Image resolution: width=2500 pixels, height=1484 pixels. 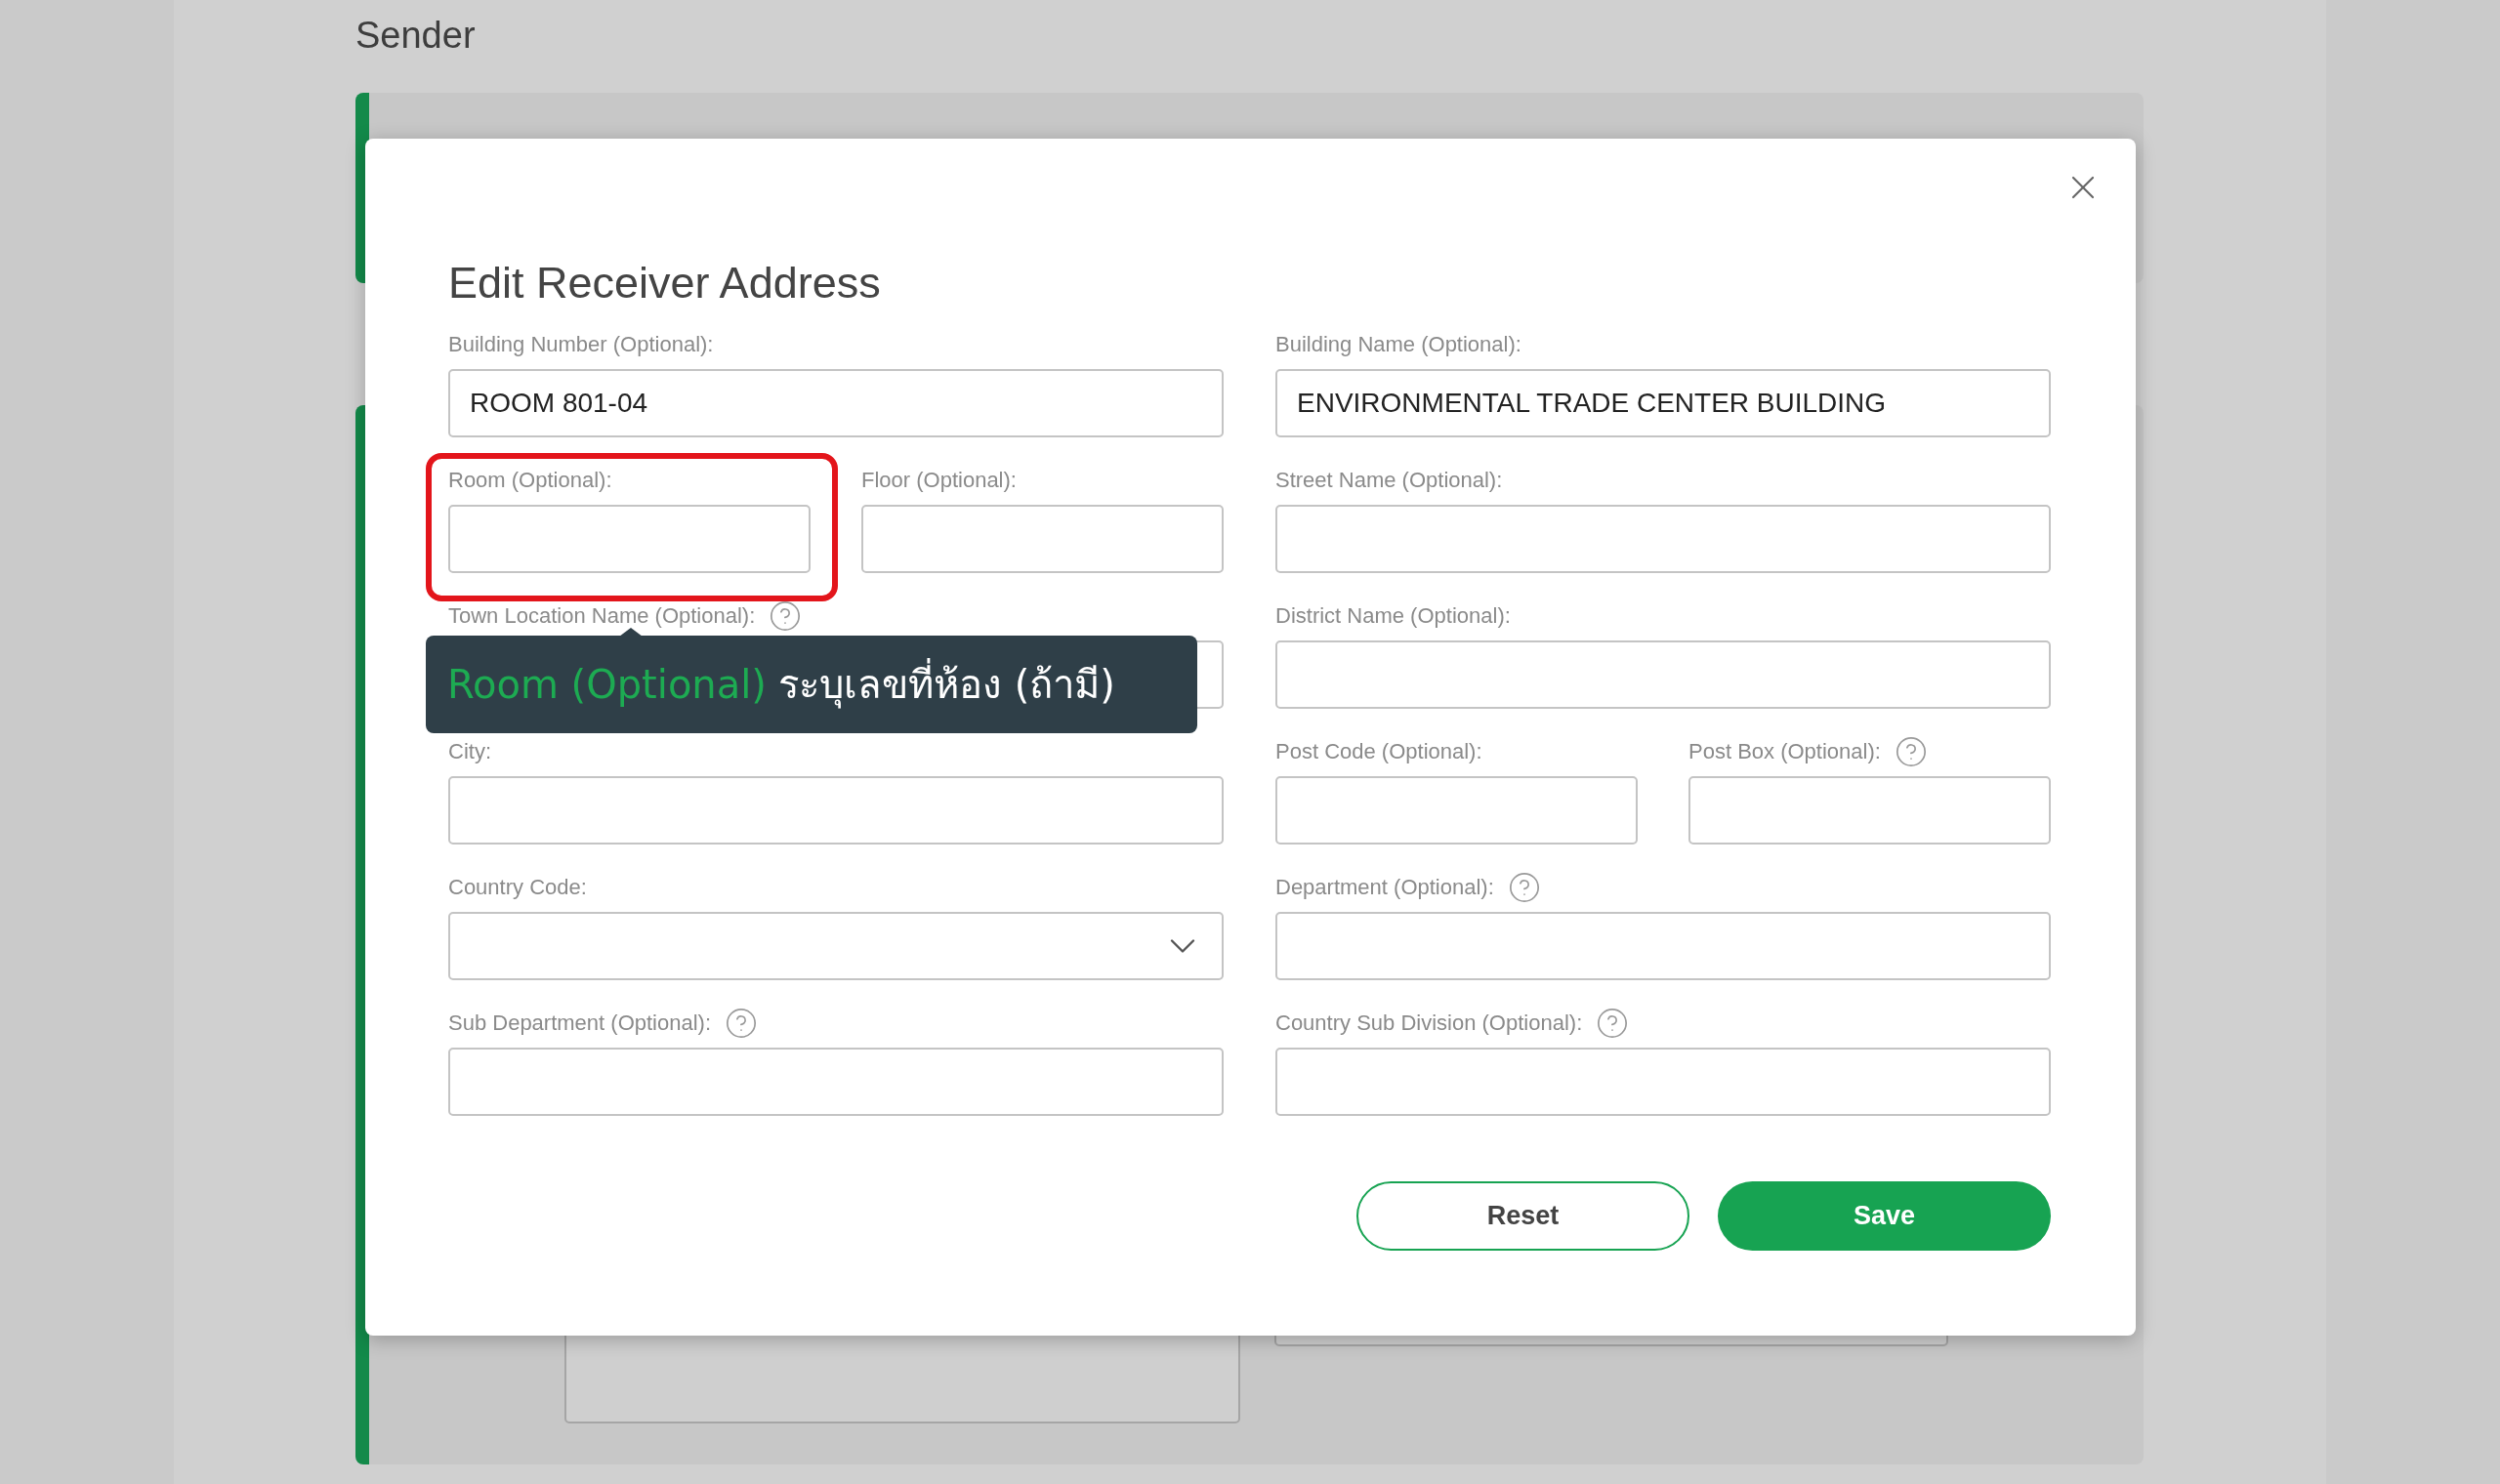 What do you see at coordinates (1378, 752) in the screenshot?
I see `field-label: Post Code (Optional):` at bounding box center [1378, 752].